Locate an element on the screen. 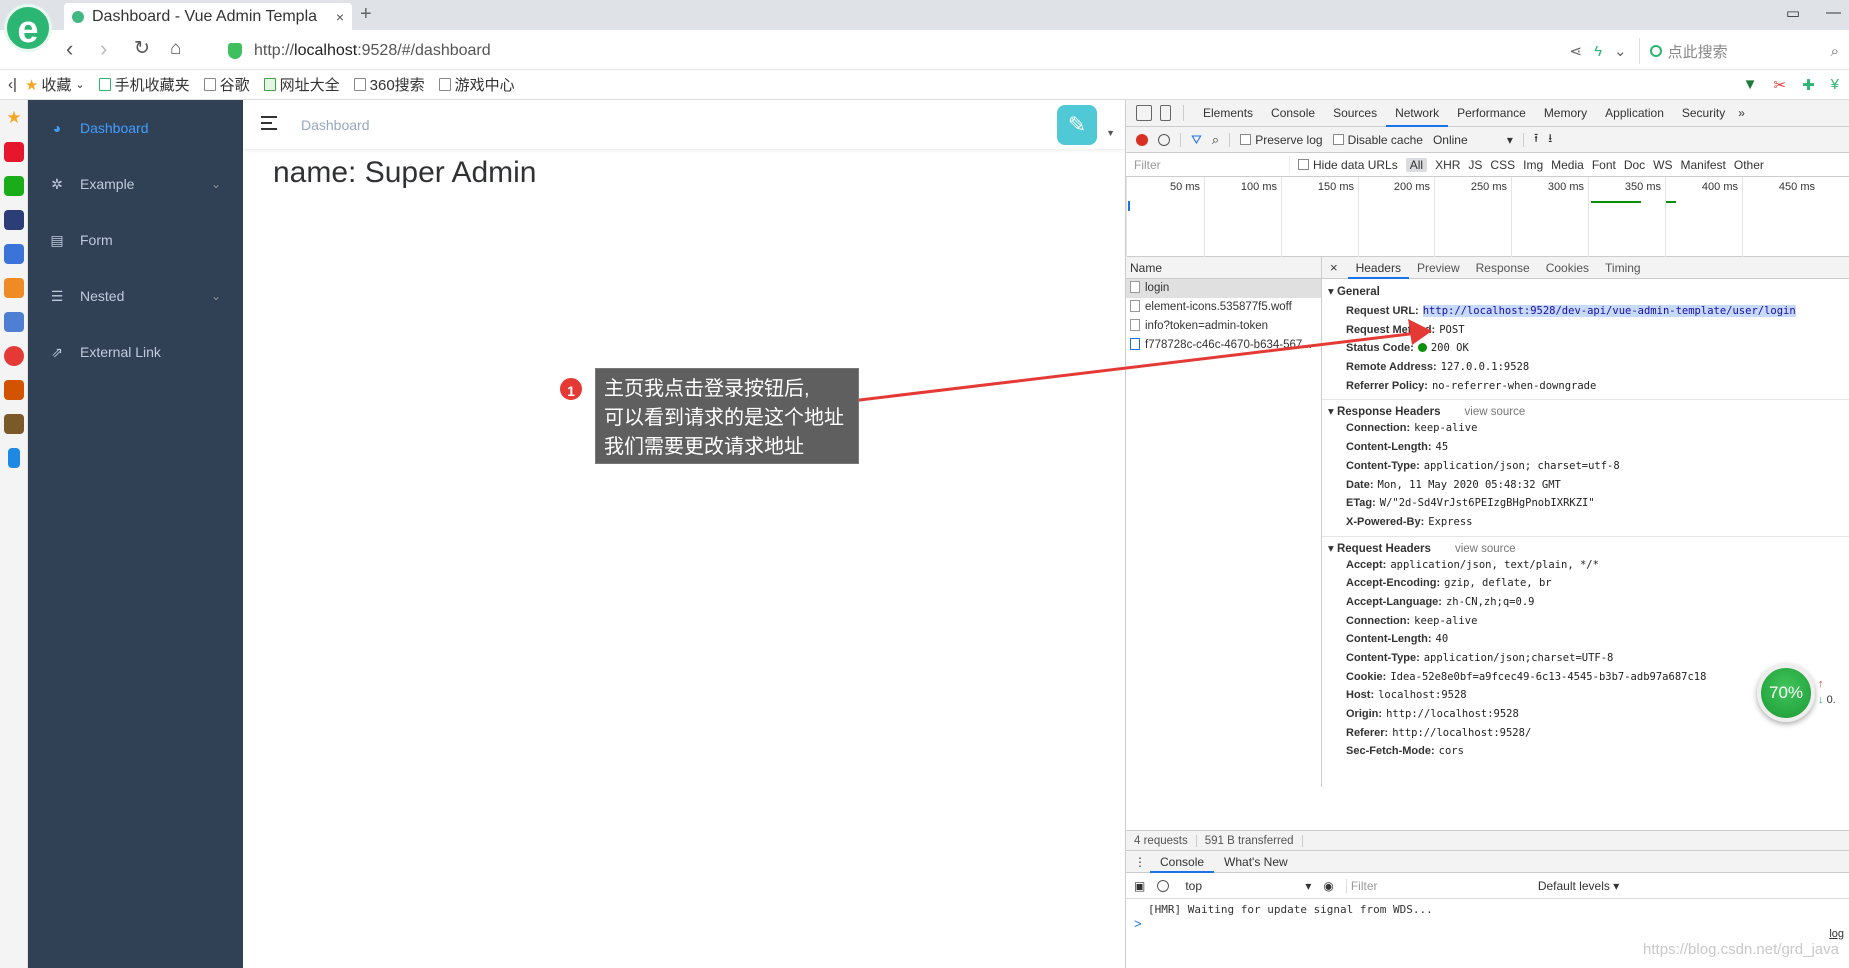  url-field: http://localhost:9528/#/dashboard is located at coordinates (359, 51).